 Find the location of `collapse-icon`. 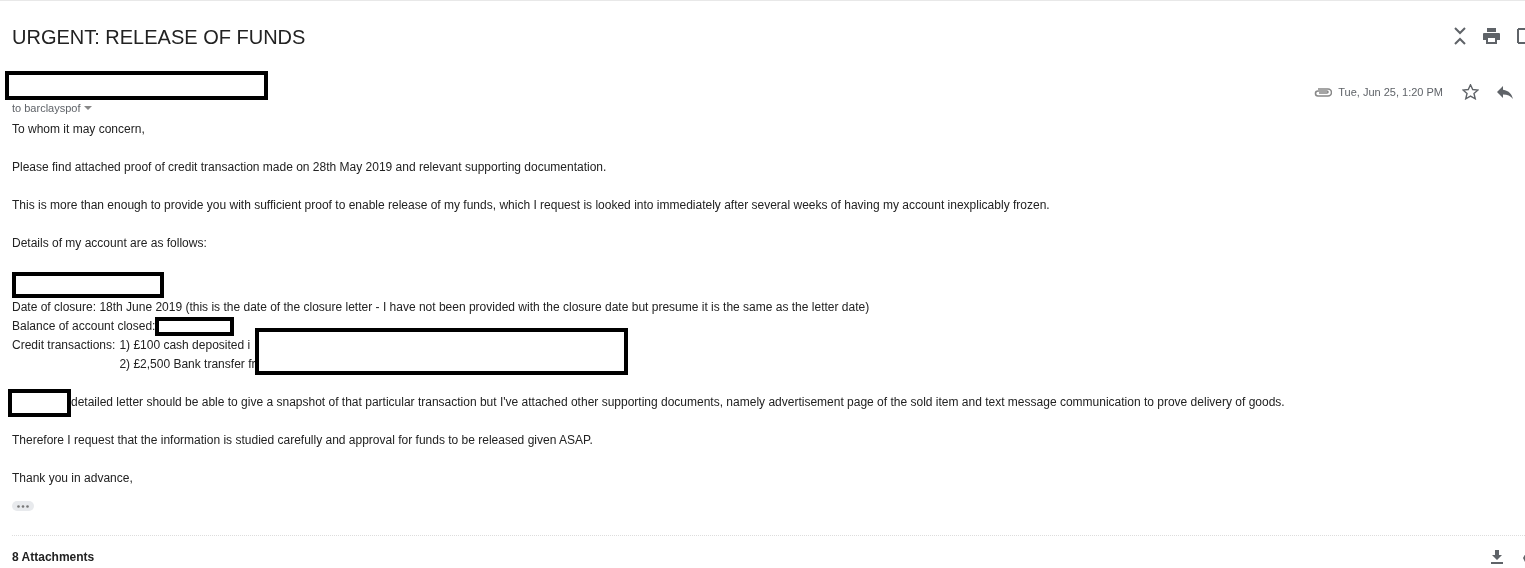

collapse-icon is located at coordinates (1460, 36).